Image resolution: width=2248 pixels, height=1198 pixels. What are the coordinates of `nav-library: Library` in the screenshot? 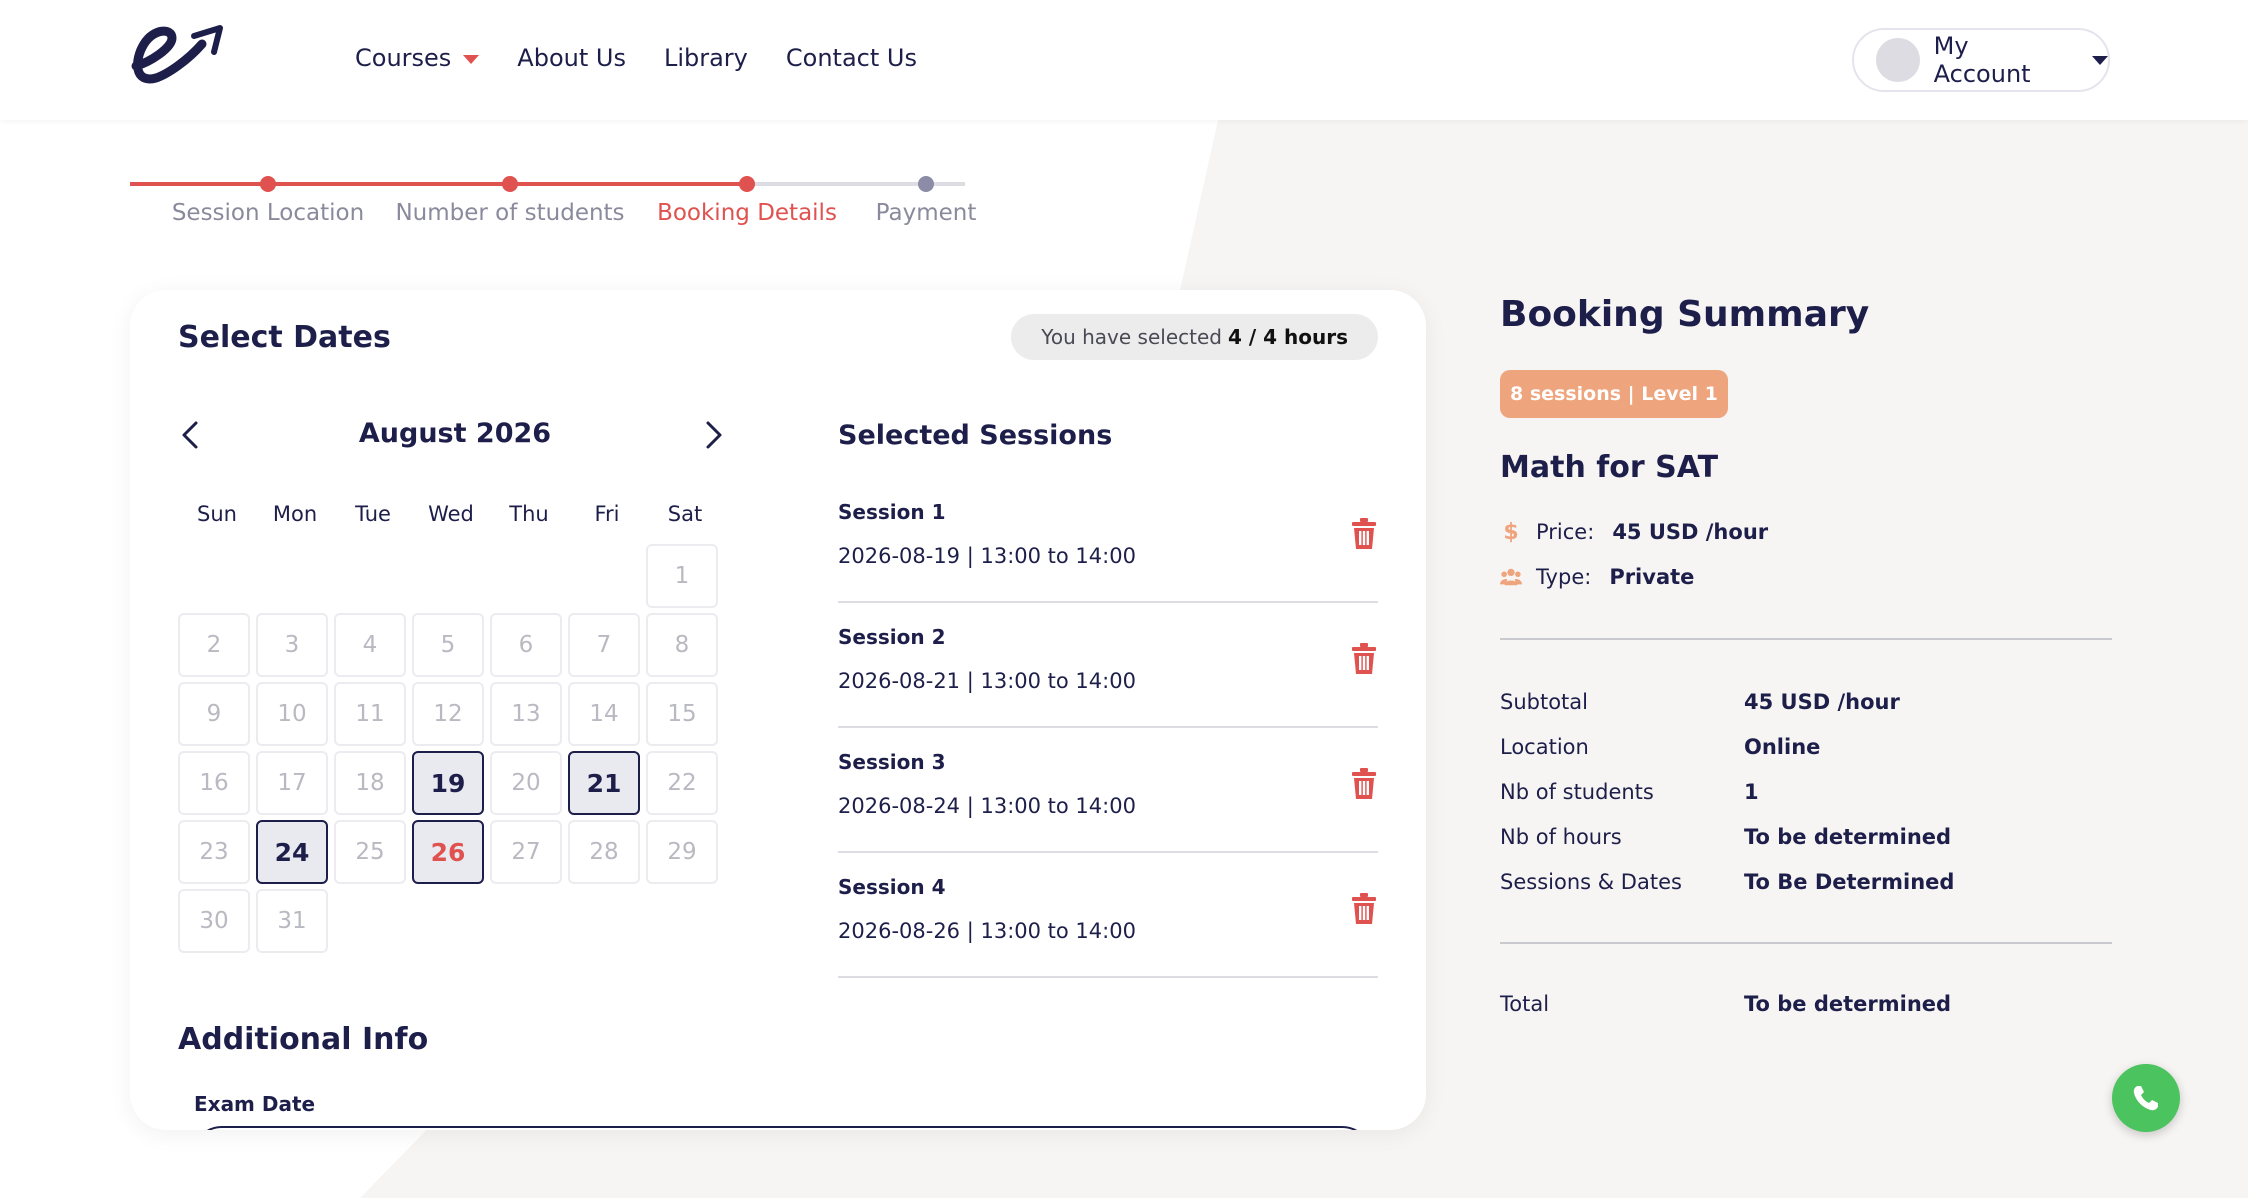 It's located at (706, 58).